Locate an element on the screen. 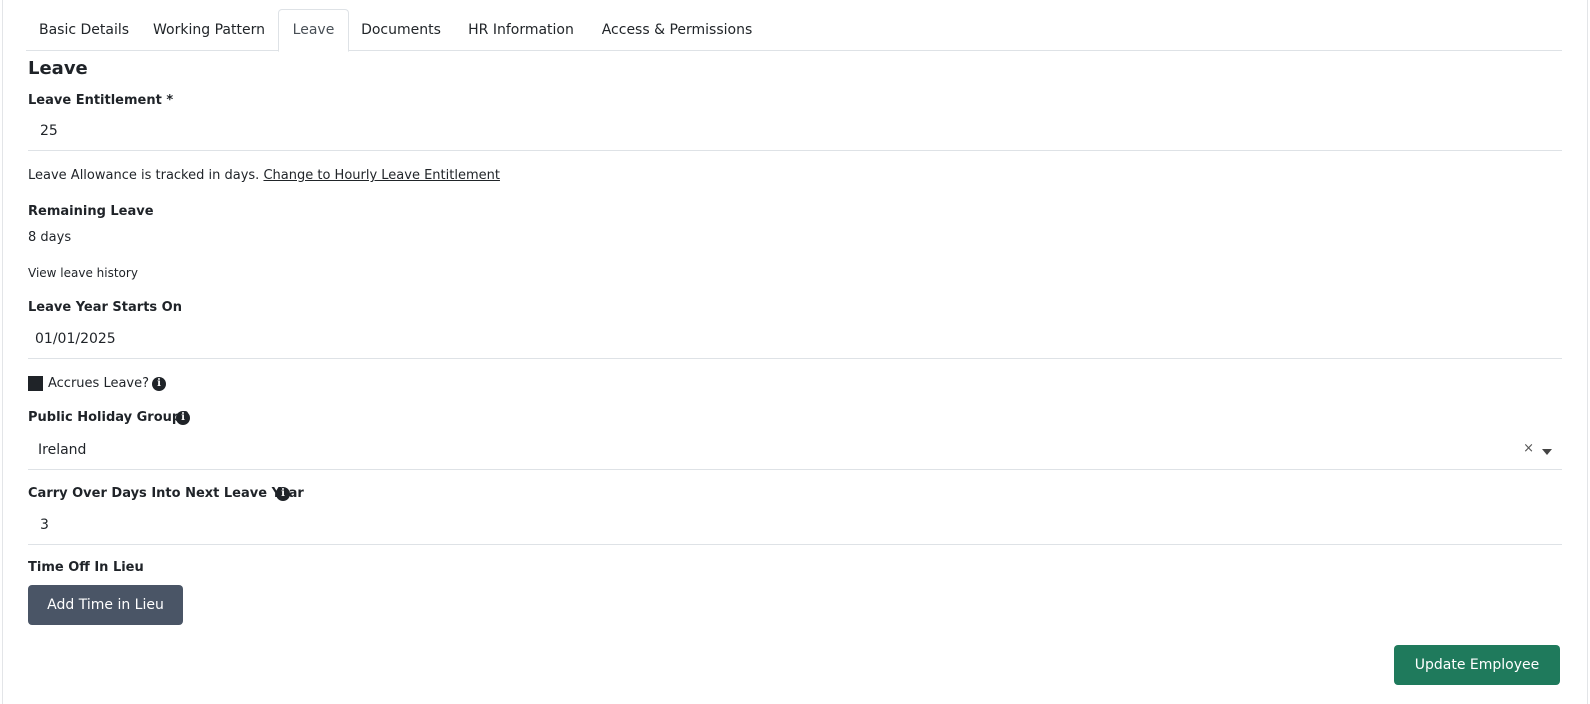  public-holiday-select: Ireland × is located at coordinates (795, 451).